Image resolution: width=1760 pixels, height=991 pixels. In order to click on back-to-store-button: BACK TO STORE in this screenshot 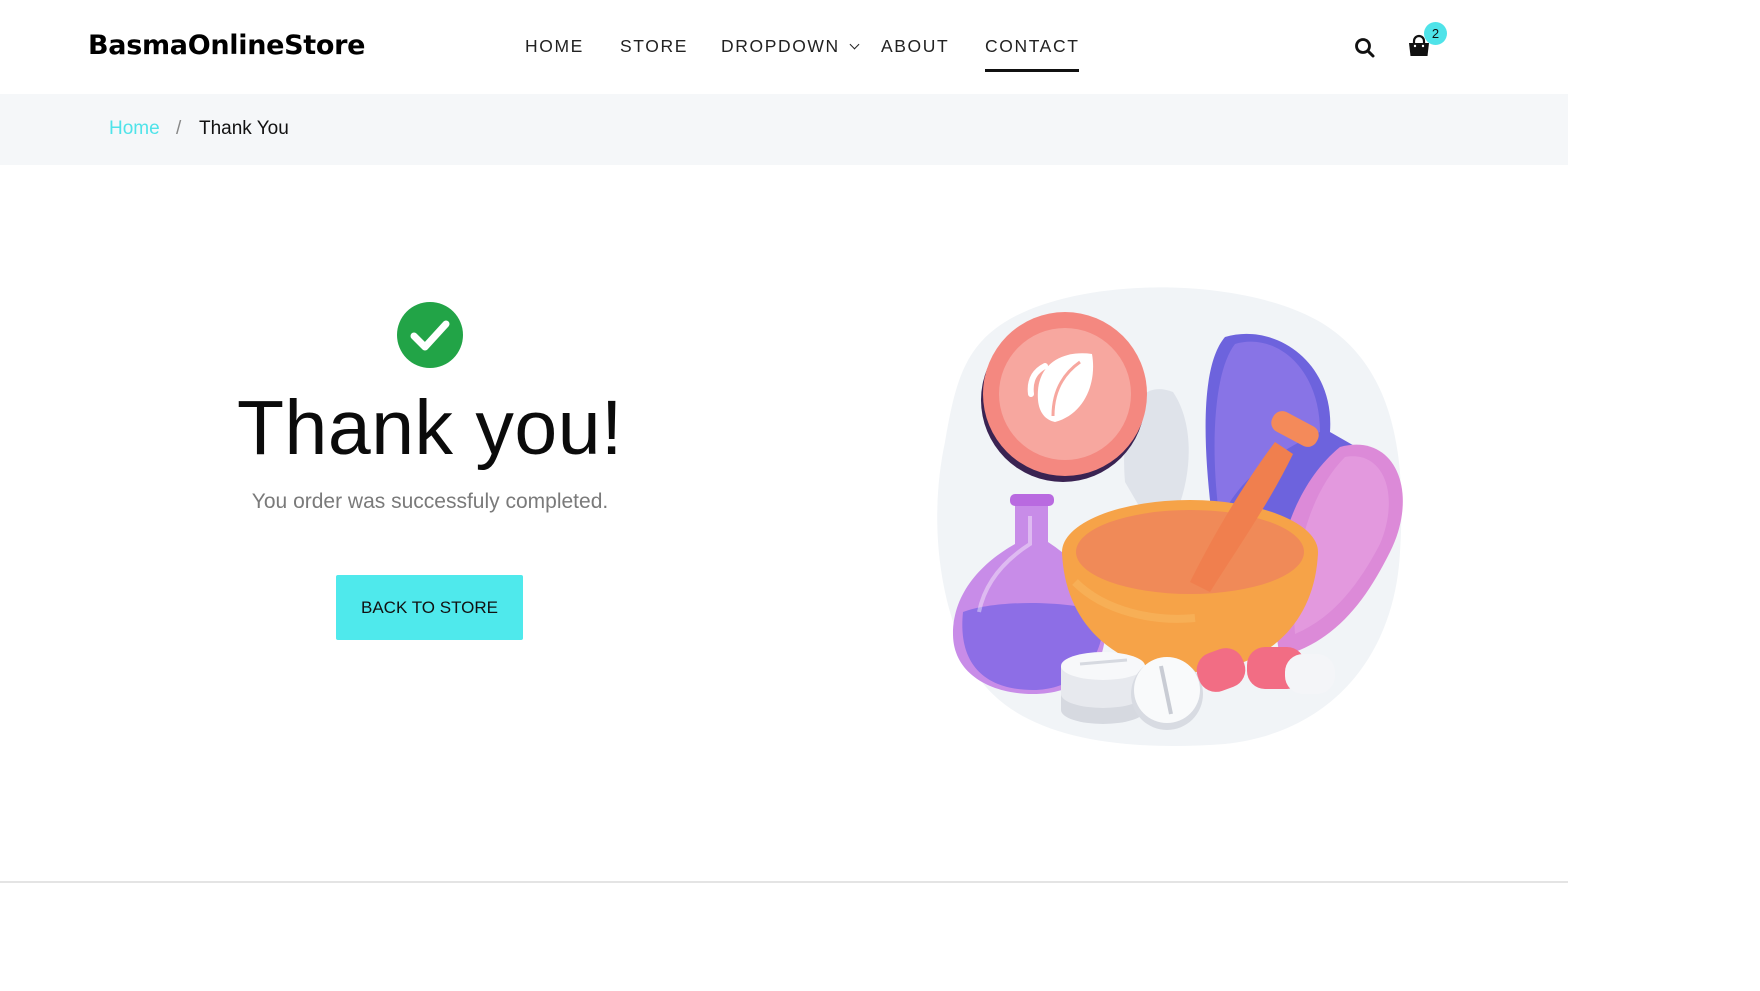, I will do `click(429, 607)`.